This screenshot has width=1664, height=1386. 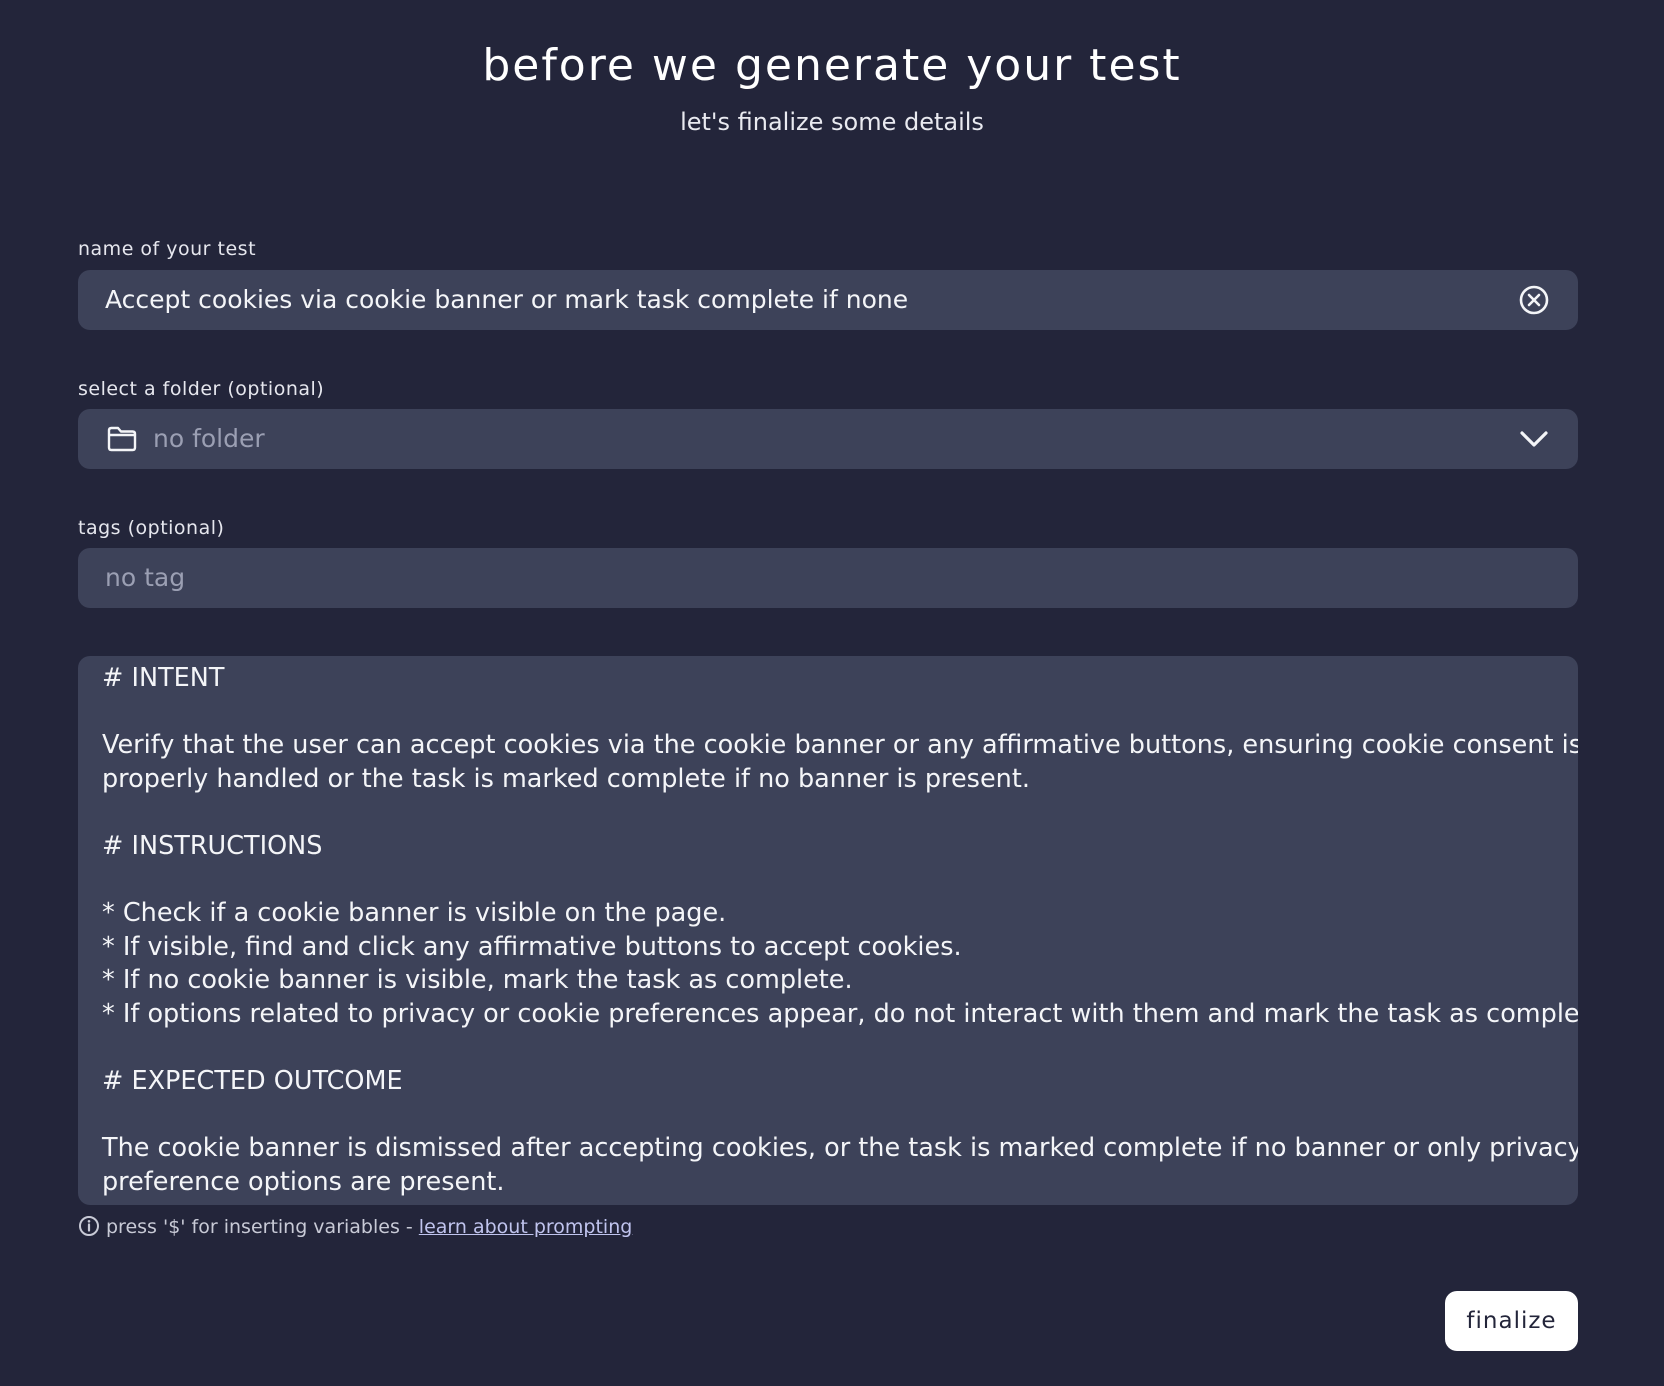 What do you see at coordinates (145, 578) in the screenshot?
I see `tags-placeholder: no tag` at bounding box center [145, 578].